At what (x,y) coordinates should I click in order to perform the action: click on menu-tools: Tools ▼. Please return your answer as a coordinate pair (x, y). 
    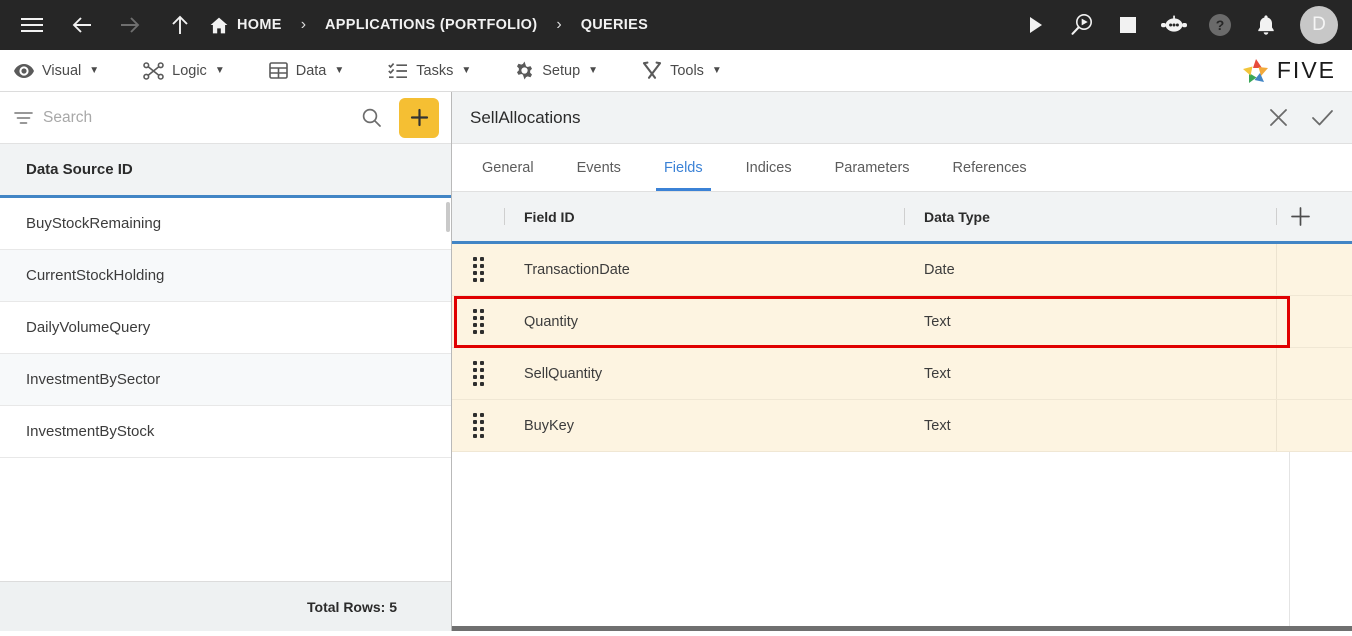
    Looking at the image, I should click on (691, 70).